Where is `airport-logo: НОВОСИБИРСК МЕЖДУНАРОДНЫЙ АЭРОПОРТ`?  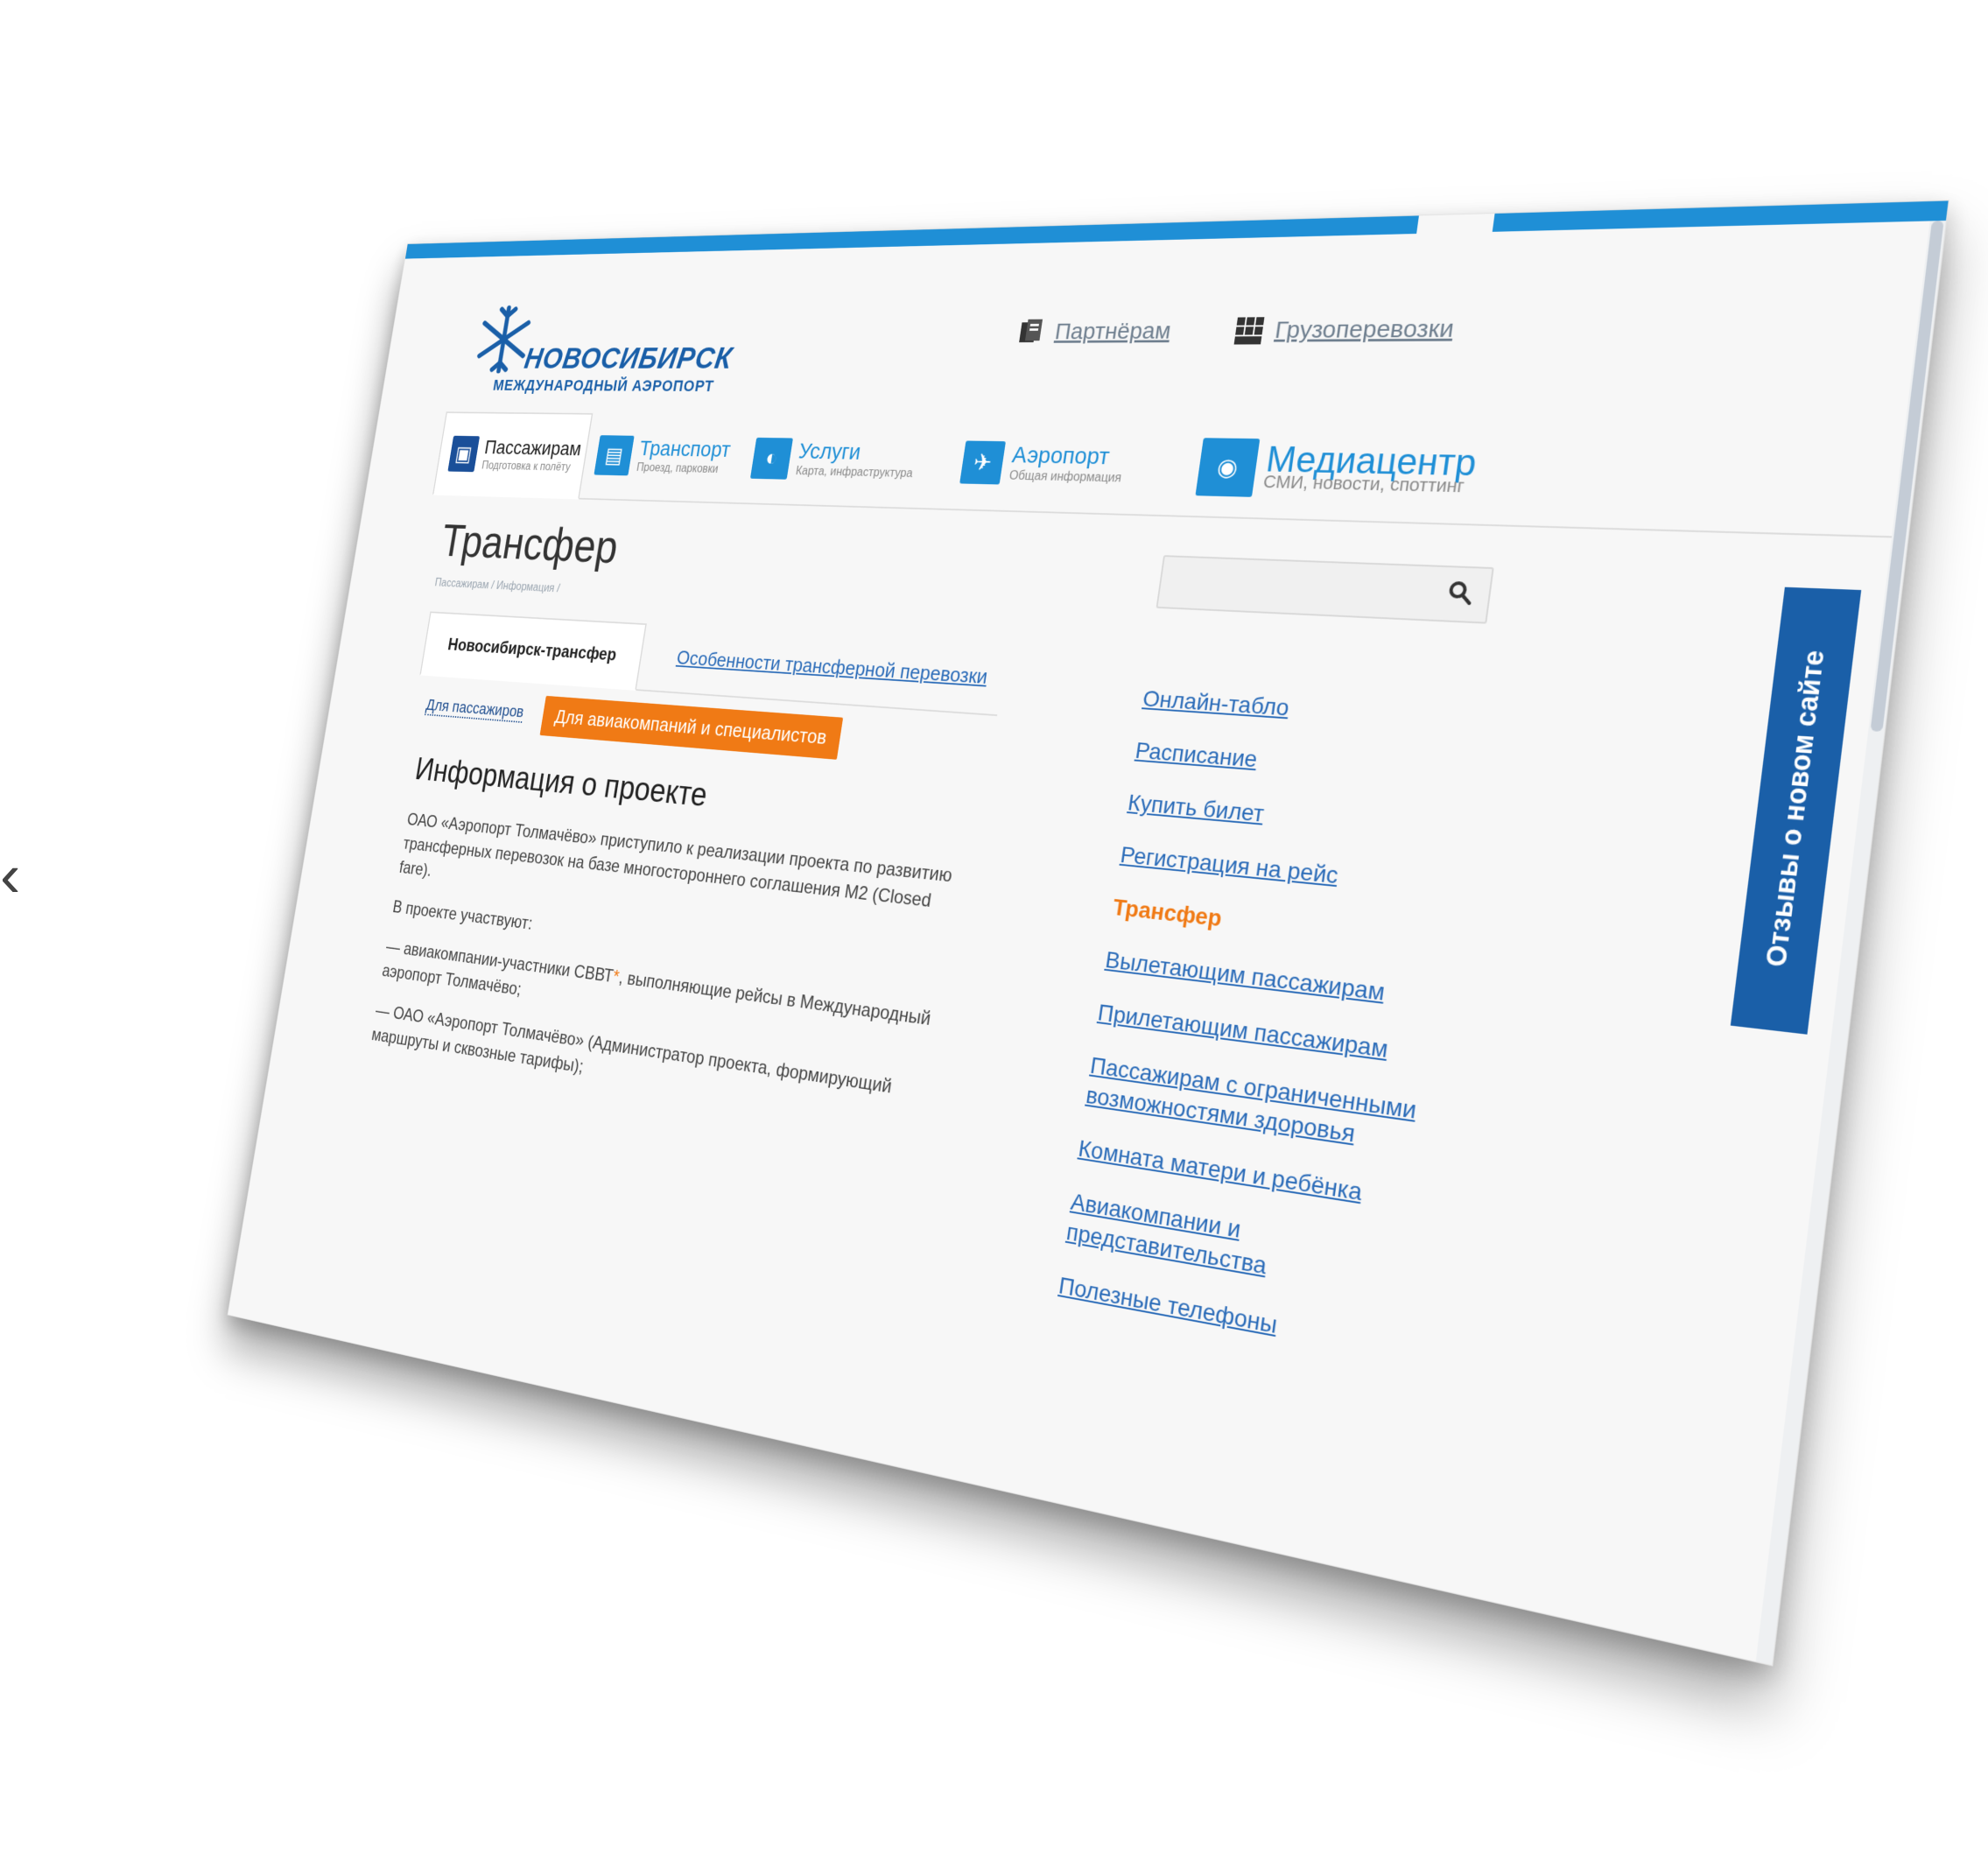
airport-logo: НОВОСИБИРСК МЕЖДУНАРОДНЫЙ АЭРОПОРТ is located at coordinates (602, 353).